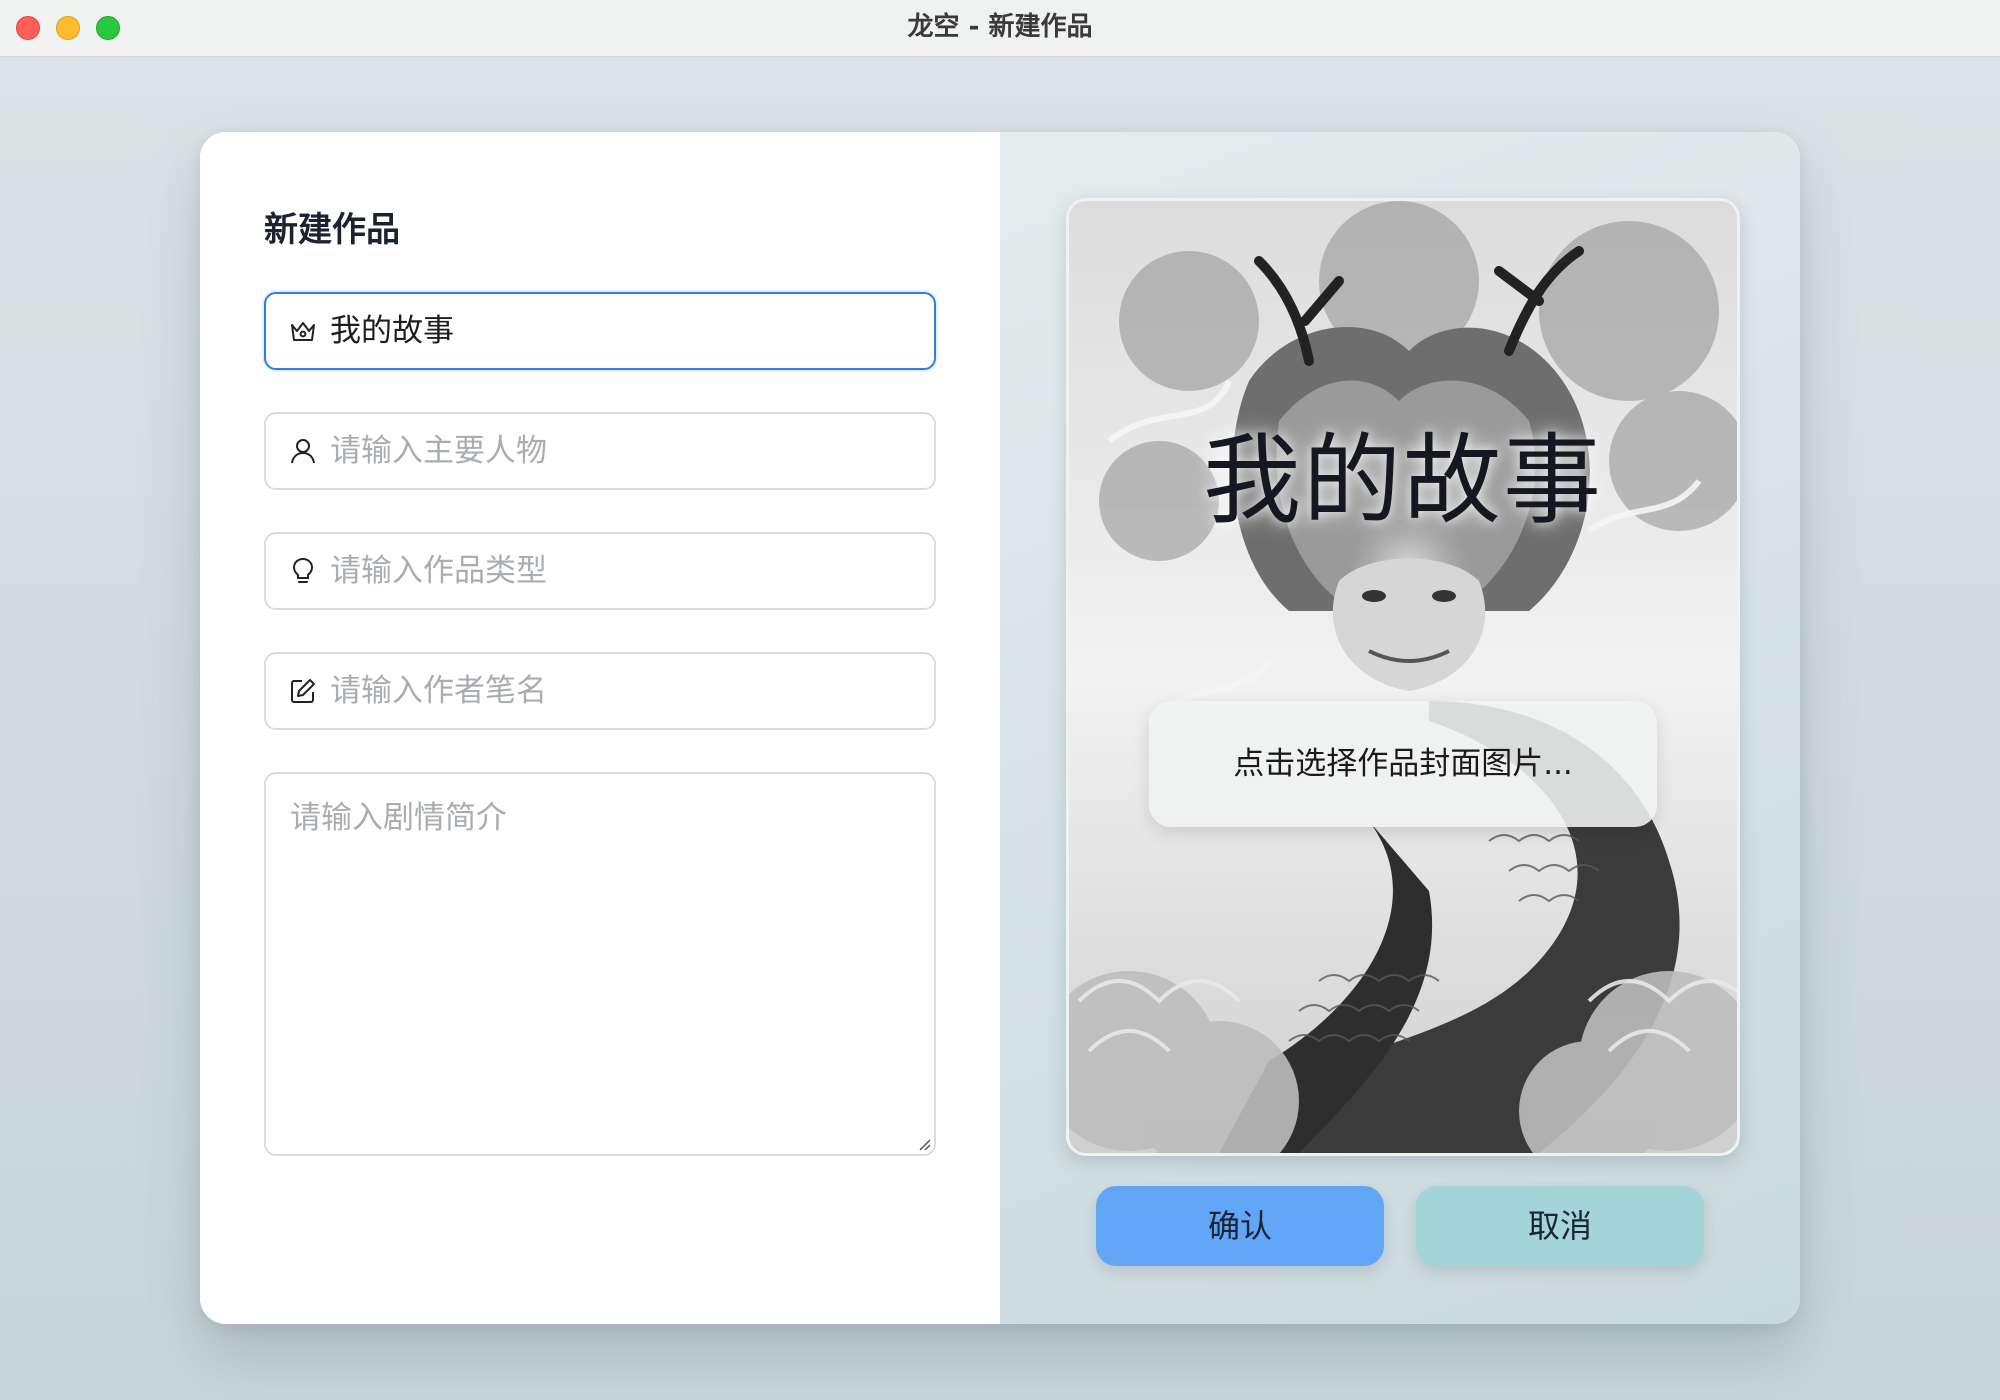 The image size is (2000, 1400). Describe the element at coordinates (1560, 1226) in the screenshot. I see `cancel-button: 取消` at that location.